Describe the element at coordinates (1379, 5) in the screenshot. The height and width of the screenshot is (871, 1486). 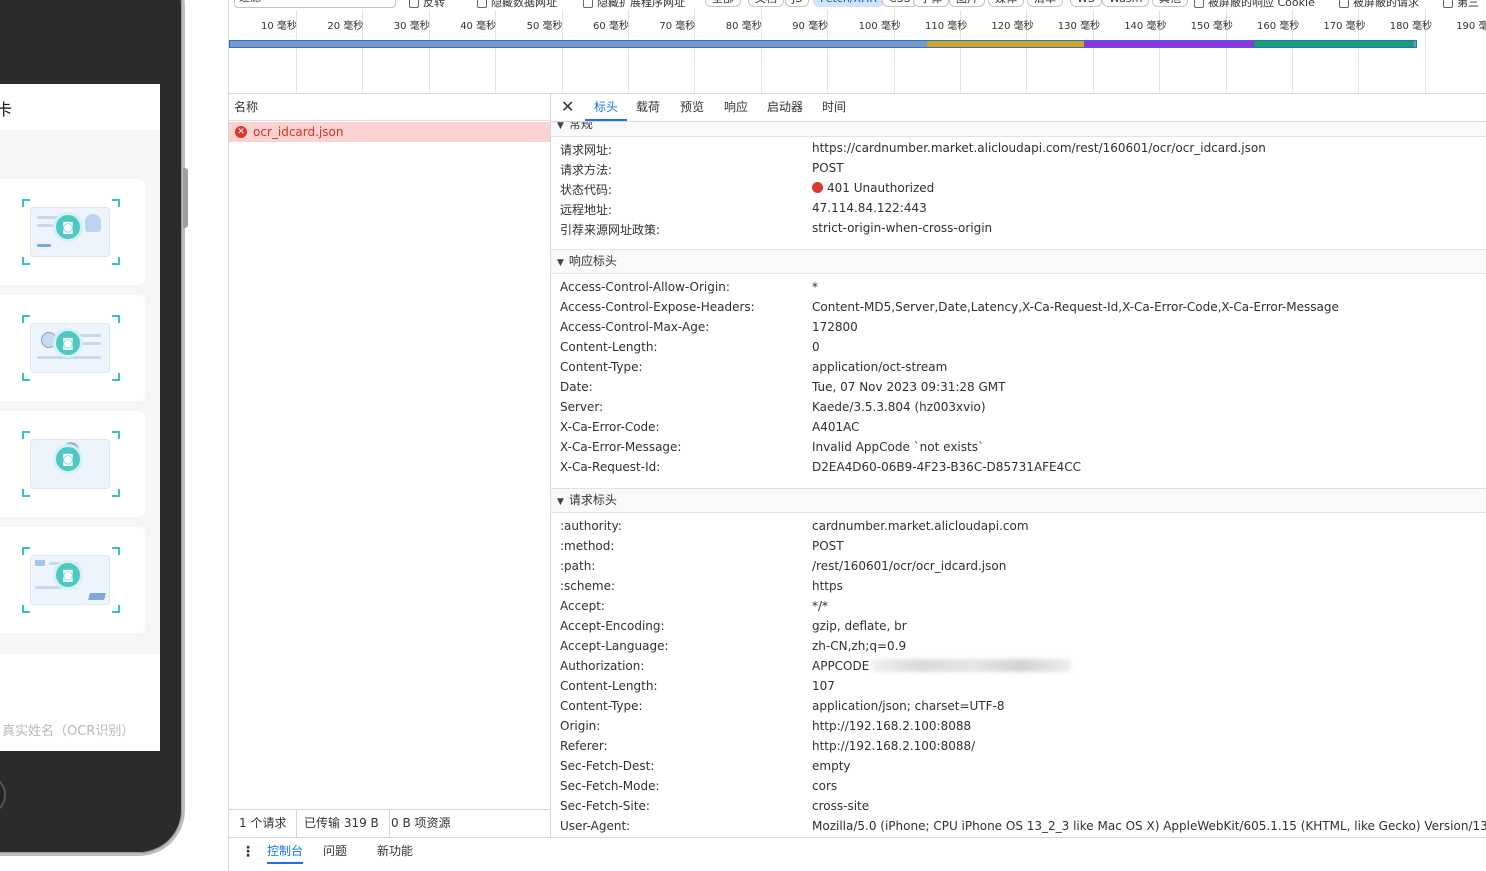
I see `blocked-requests-checkbox: 被屏蔽的请求` at that location.